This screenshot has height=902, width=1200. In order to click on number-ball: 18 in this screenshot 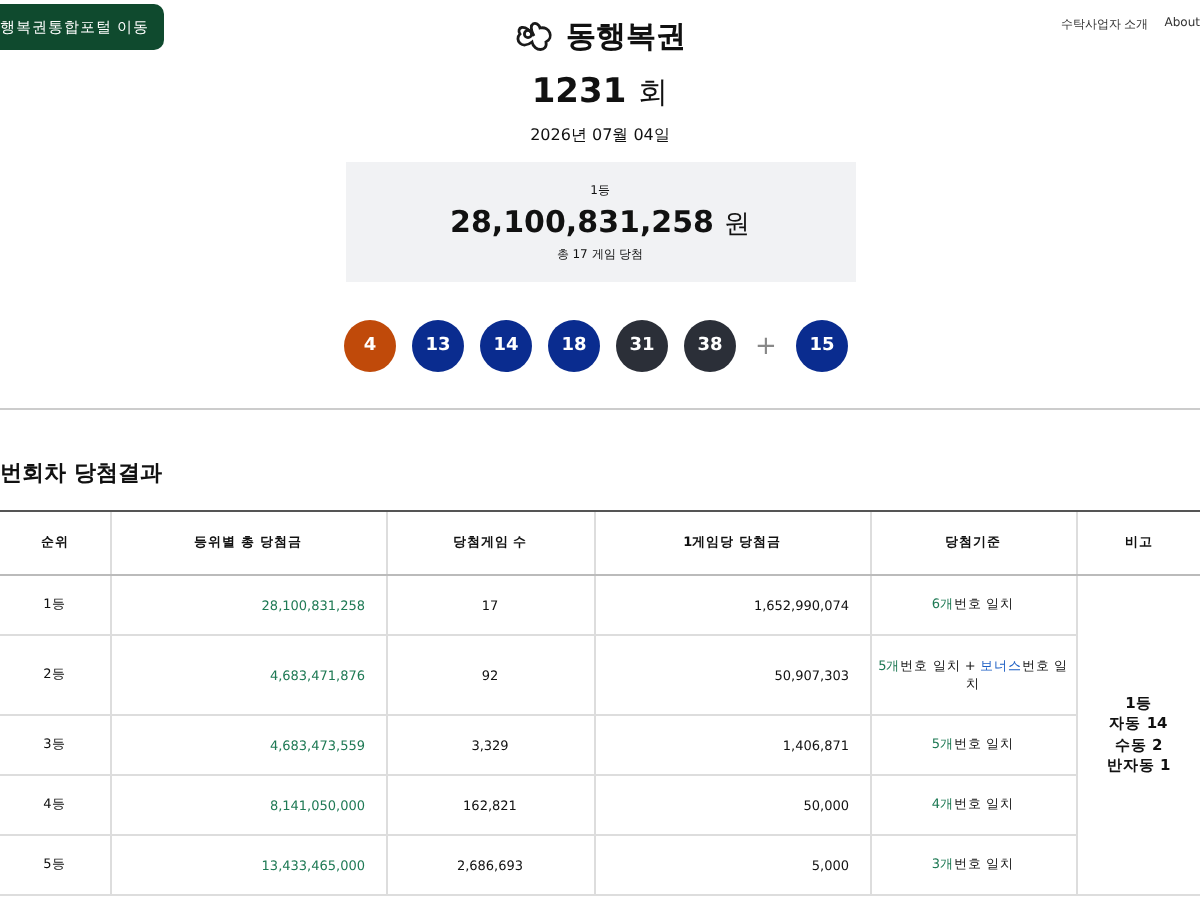, I will do `click(574, 346)`.